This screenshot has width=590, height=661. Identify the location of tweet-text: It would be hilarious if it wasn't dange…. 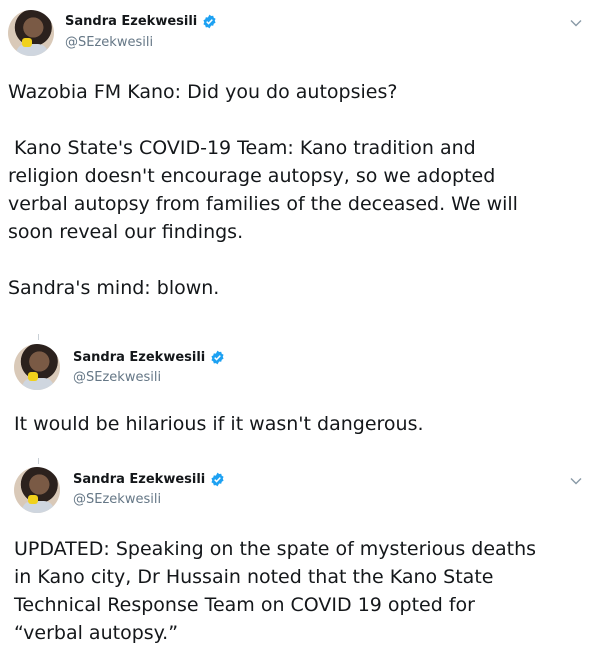
(219, 424).